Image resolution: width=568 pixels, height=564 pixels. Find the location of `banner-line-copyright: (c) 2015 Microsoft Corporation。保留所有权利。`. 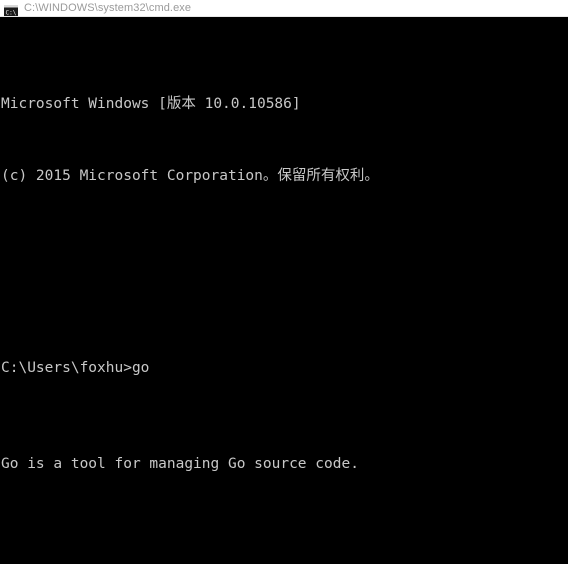

banner-line-copyright: (c) 2015 Microsoft Corporation。保留所有权利。 is located at coordinates (190, 176).